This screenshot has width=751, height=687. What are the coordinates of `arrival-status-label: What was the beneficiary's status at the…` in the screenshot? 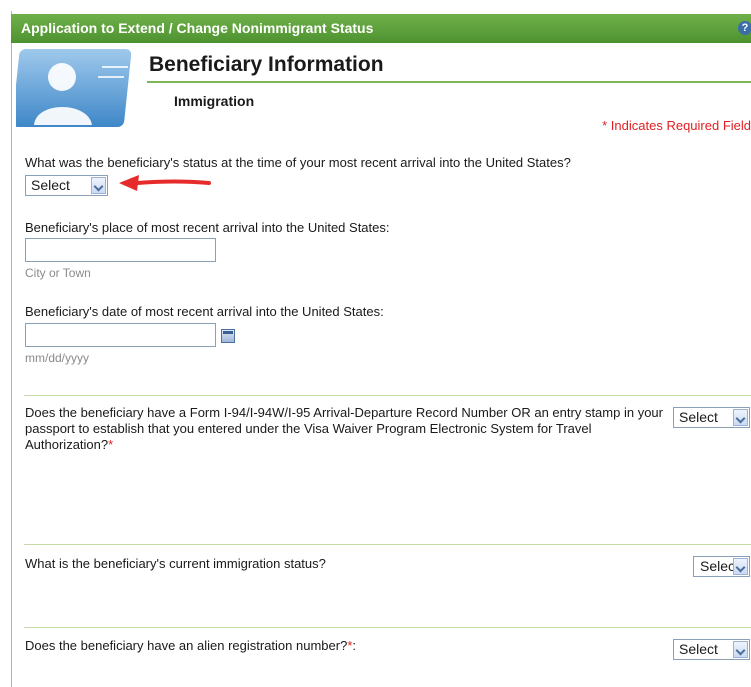 It's located at (298, 162).